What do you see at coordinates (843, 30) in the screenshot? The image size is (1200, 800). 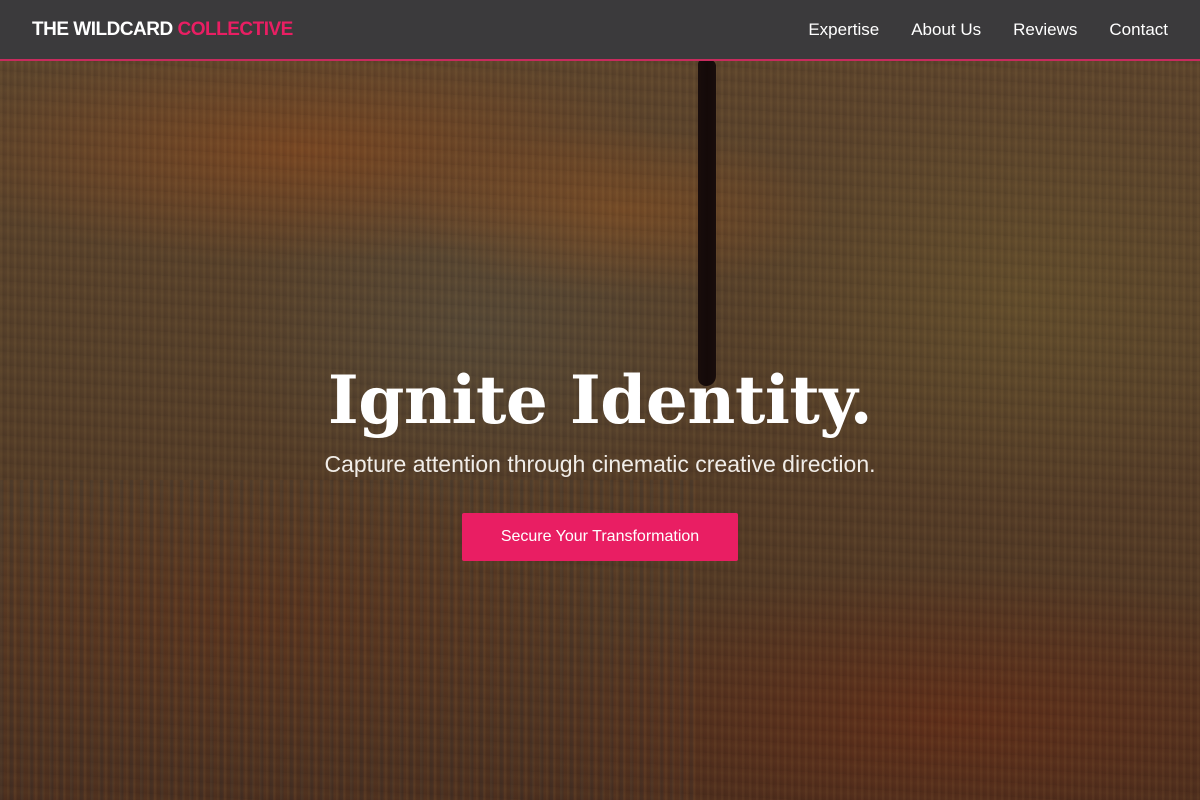 I see `nav-link-expertise: Expertise` at bounding box center [843, 30].